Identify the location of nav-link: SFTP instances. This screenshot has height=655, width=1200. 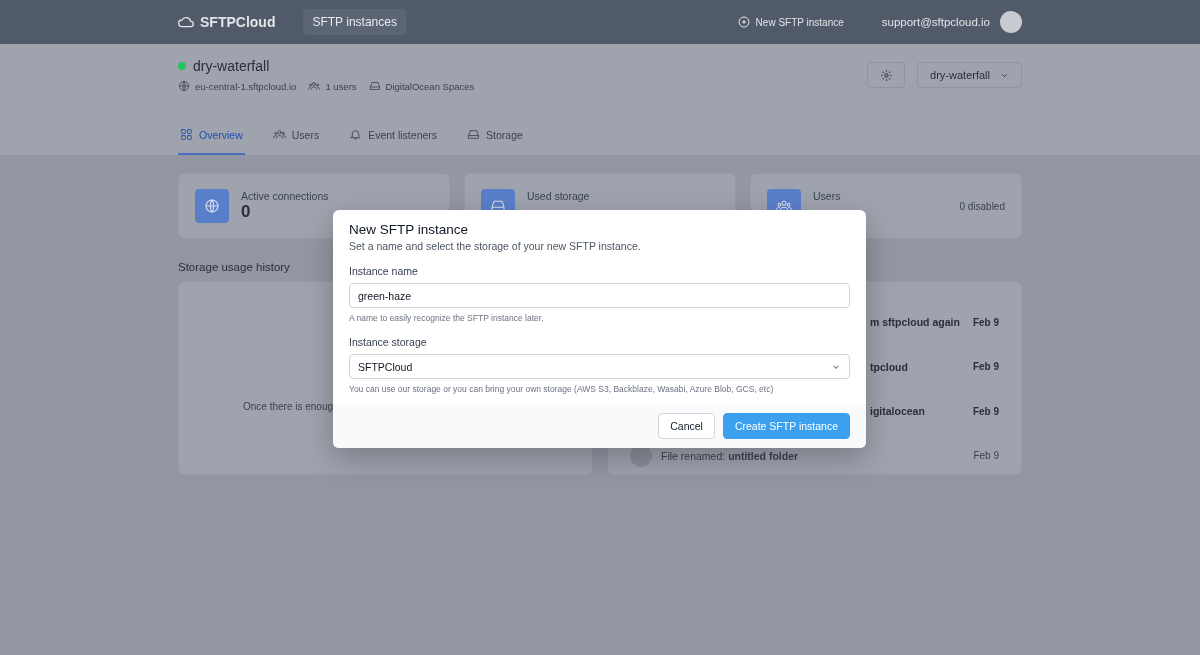
(354, 22).